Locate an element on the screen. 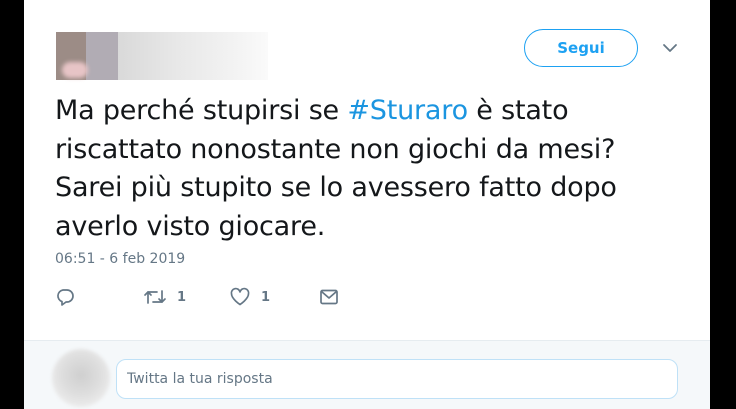  like-button: 1 is located at coordinates (249, 297).